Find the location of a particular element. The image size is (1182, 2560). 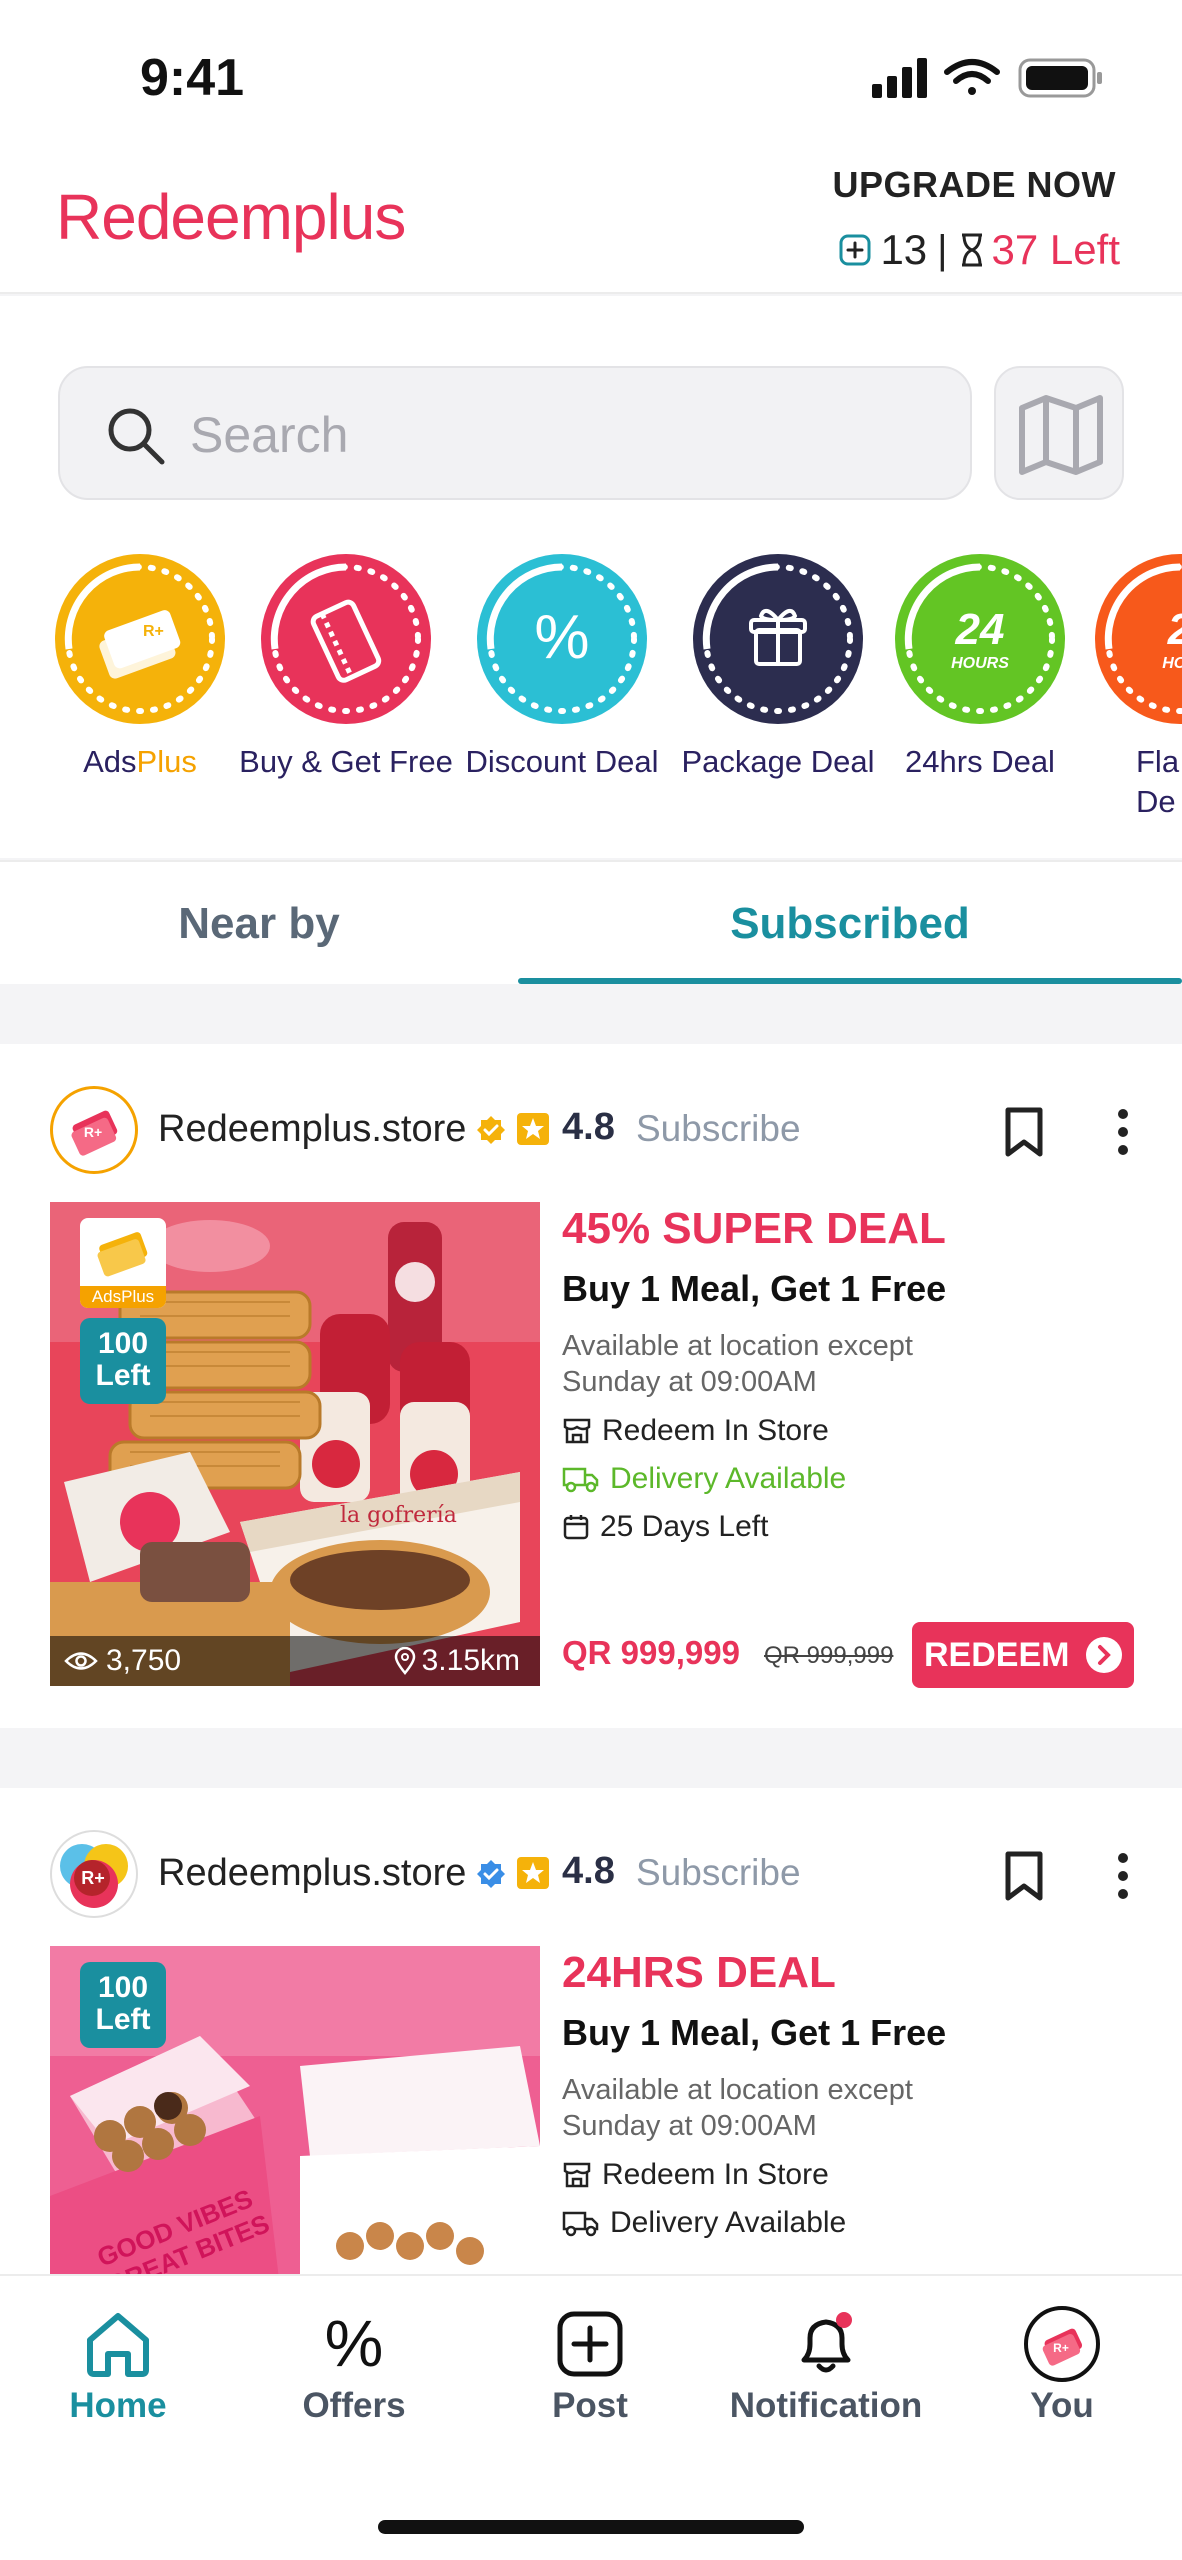

search-placeholder: Search is located at coordinates (269, 435).